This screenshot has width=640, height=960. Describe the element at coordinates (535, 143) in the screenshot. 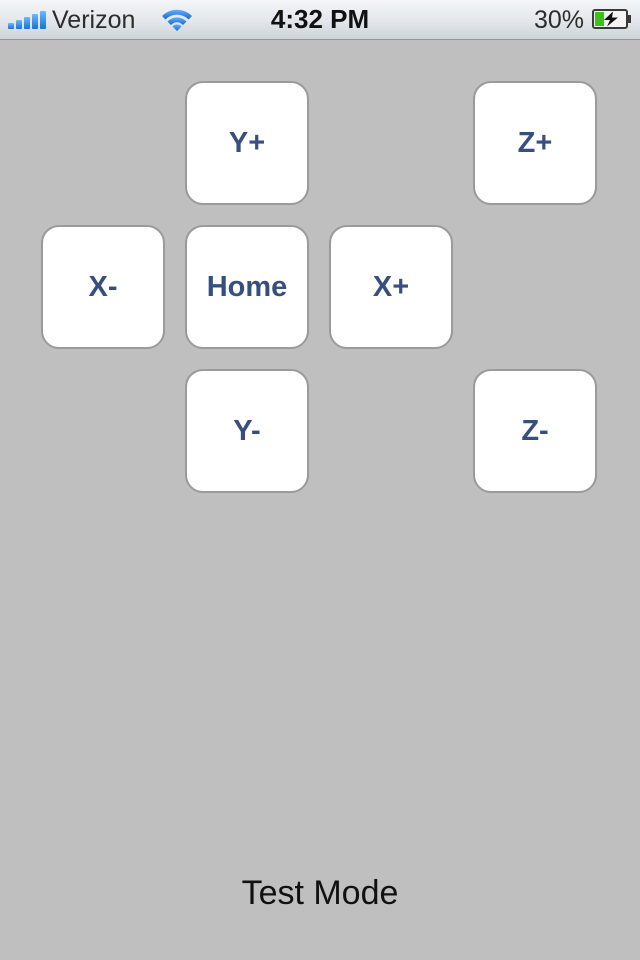

I see `z-plus-button: Z+` at that location.